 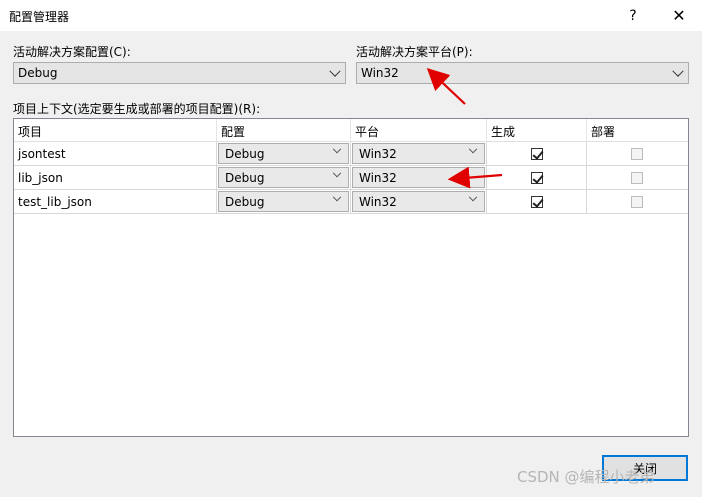 What do you see at coordinates (464, 128) in the screenshot?
I see `annotation-arrows` at bounding box center [464, 128].